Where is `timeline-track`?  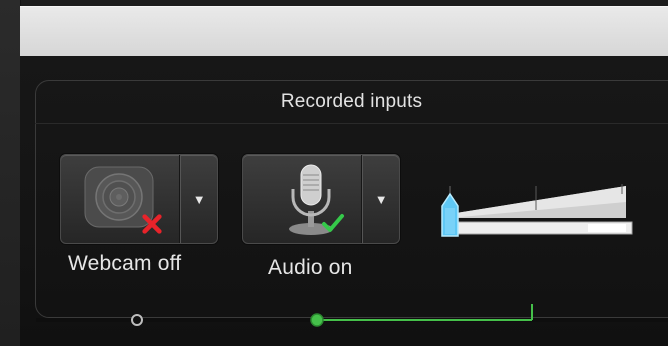
timeline-track is located at coordinates (352, 315).